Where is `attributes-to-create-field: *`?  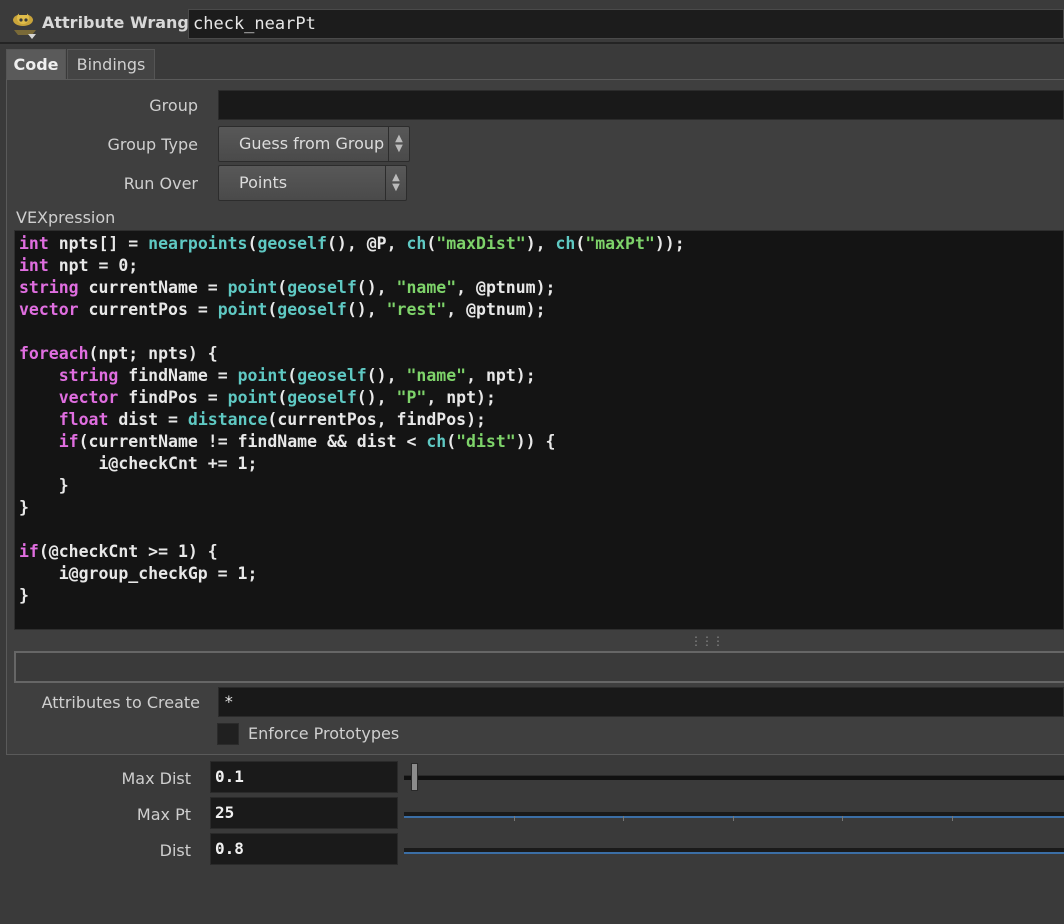
attributes-to-create-field: * is located at coordinates (641, 702).